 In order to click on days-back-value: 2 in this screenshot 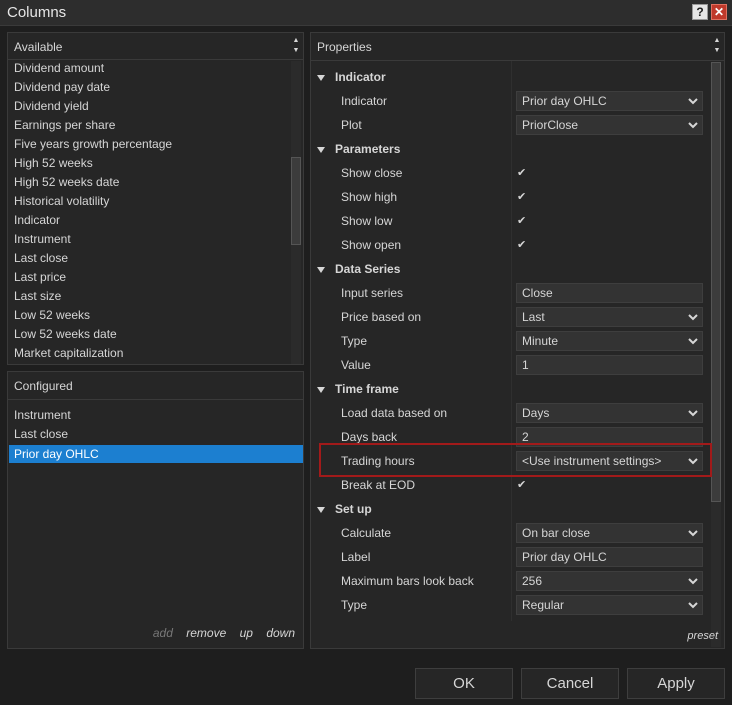, I will do `click(525, 437)`.